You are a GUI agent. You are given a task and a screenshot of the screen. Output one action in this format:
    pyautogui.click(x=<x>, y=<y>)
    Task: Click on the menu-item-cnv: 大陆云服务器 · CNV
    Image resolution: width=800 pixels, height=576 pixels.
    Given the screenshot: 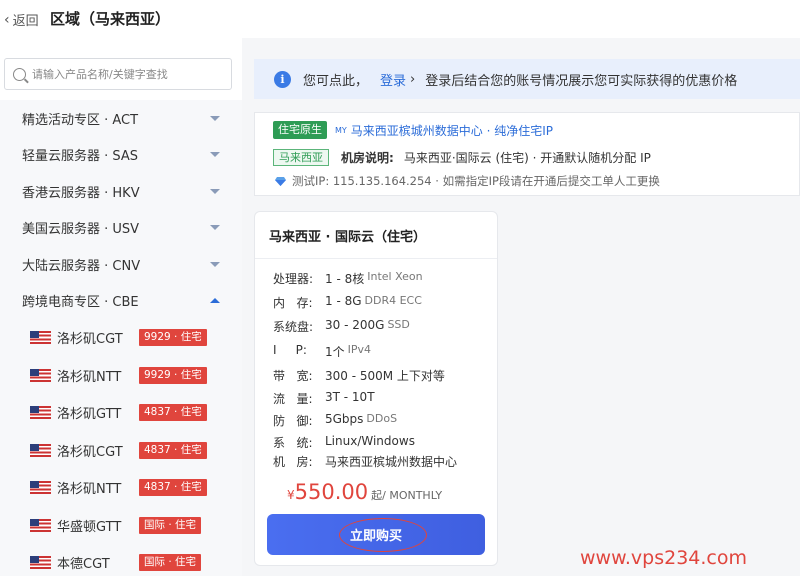 What is the action you would take?
    pyautogui.click(x=121, y=264)
    